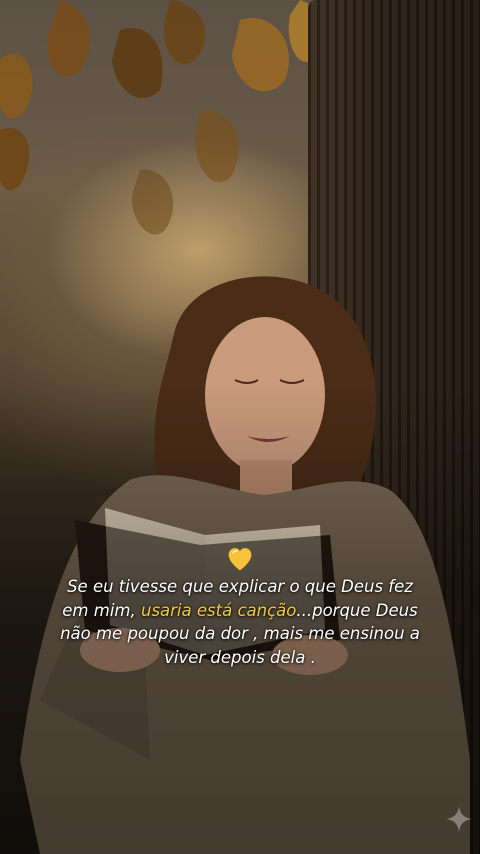 This screenshot has width=480, height=854. I want to click on caption-highlight-text: usaria está canção, so click(218, 610).